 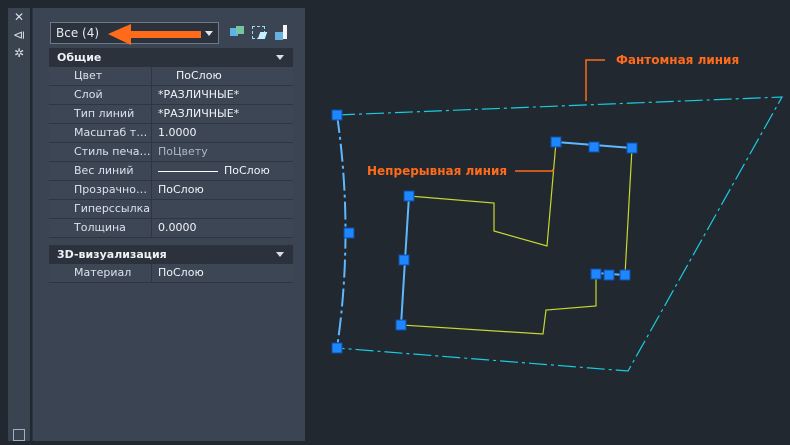 I want to click on lineweight-swatch, so click(x=188, y=171).